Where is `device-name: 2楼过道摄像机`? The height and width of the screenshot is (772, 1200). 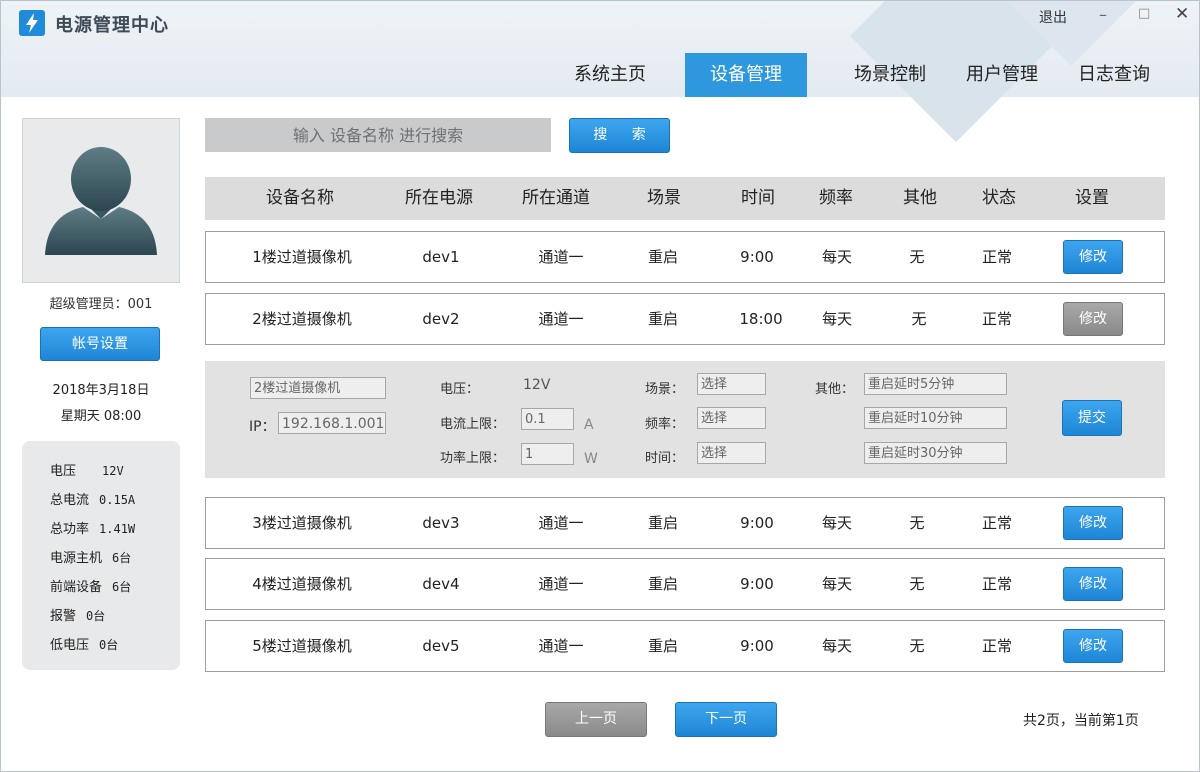
device-name: 2楼过道摄像机 is located at coordinates (302, 319).